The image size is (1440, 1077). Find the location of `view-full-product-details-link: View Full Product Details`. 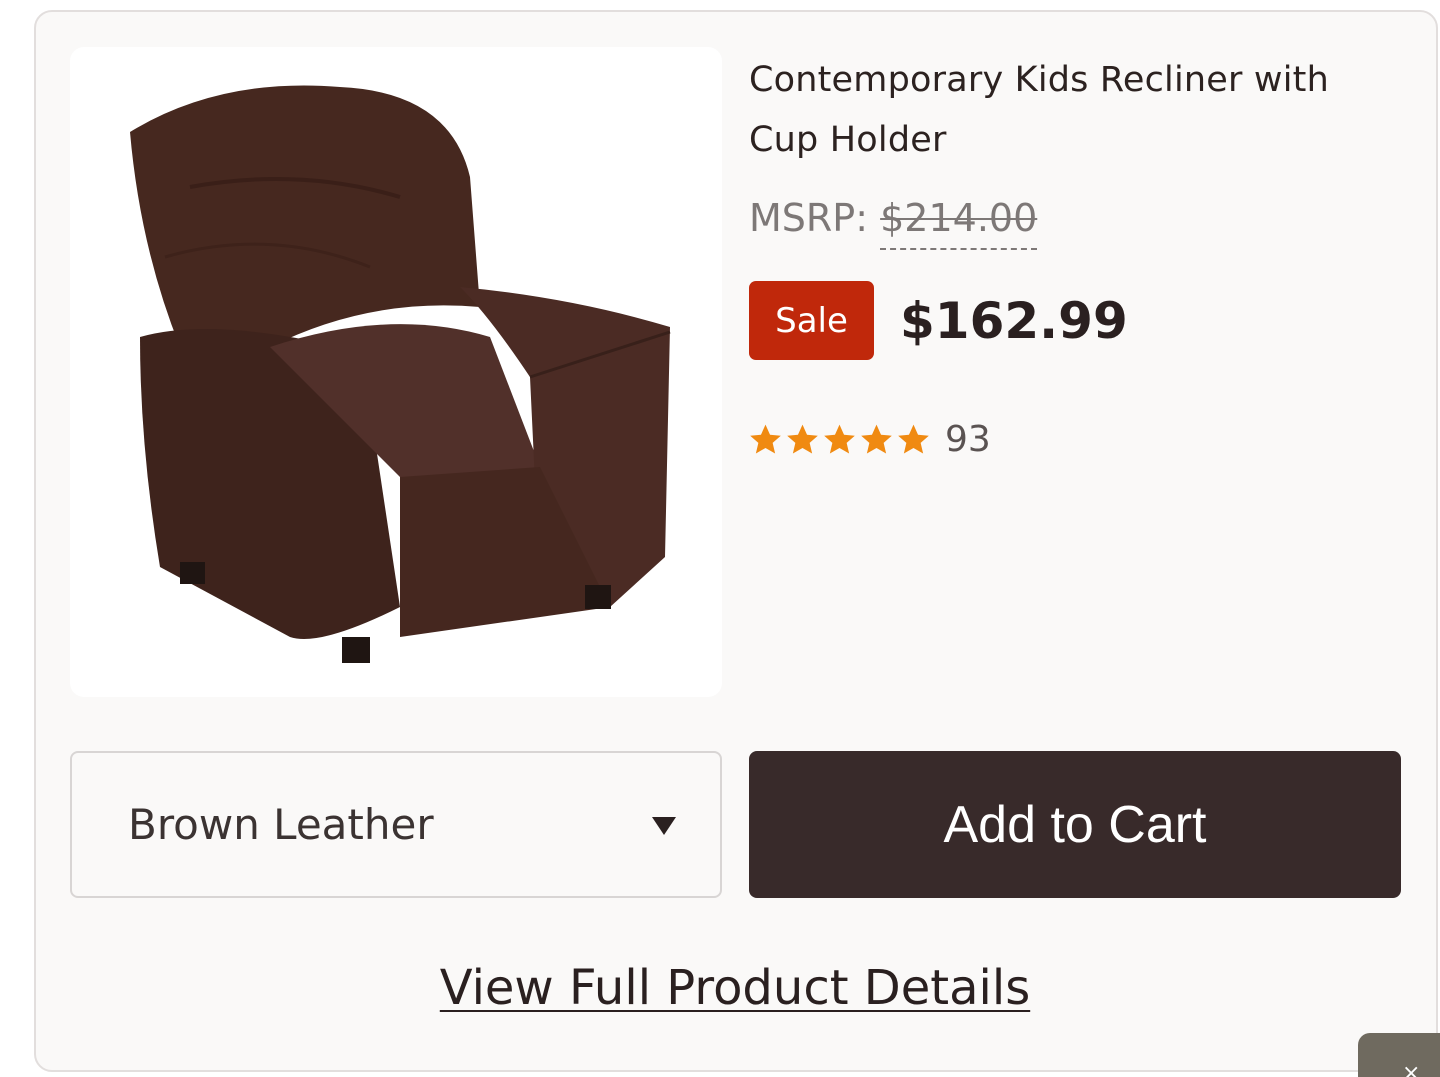

view-full-product-details-link: View Full Product Details is located at coordinates (720, 988).